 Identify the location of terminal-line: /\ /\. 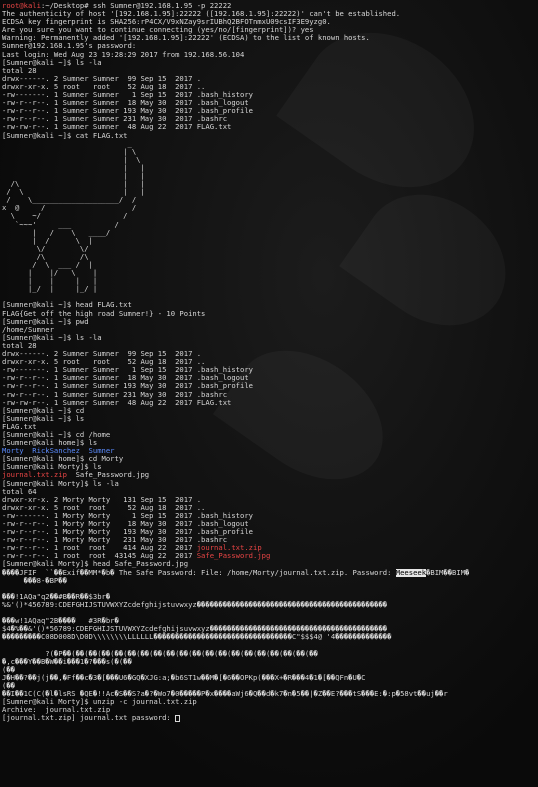
(270, 257).